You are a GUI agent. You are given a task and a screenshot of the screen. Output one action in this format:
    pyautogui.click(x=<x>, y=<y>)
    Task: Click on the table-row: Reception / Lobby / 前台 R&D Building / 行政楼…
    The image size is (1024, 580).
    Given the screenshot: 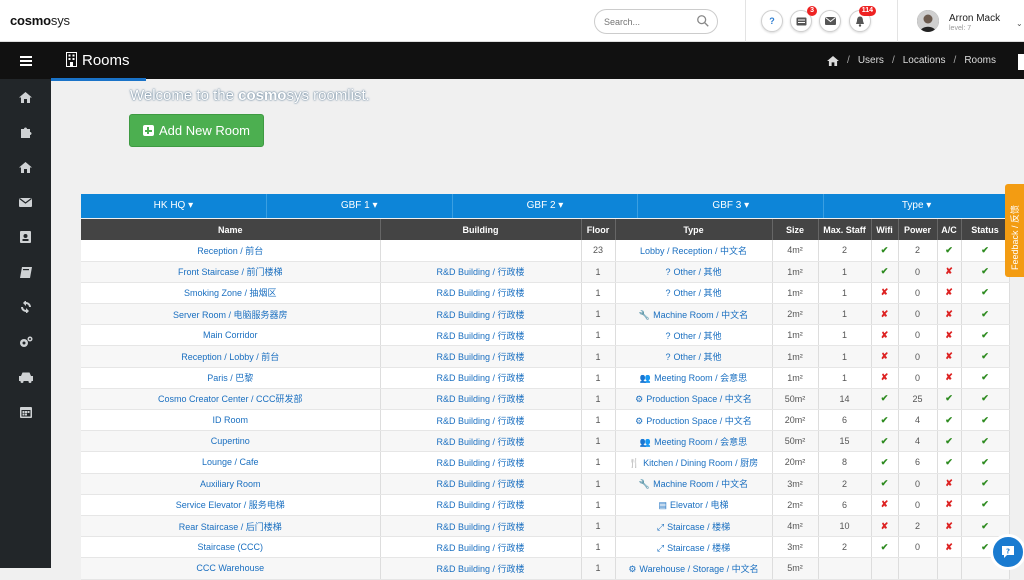 What is the action you would take?
    pyautogui.click(x=545, y=356)
    